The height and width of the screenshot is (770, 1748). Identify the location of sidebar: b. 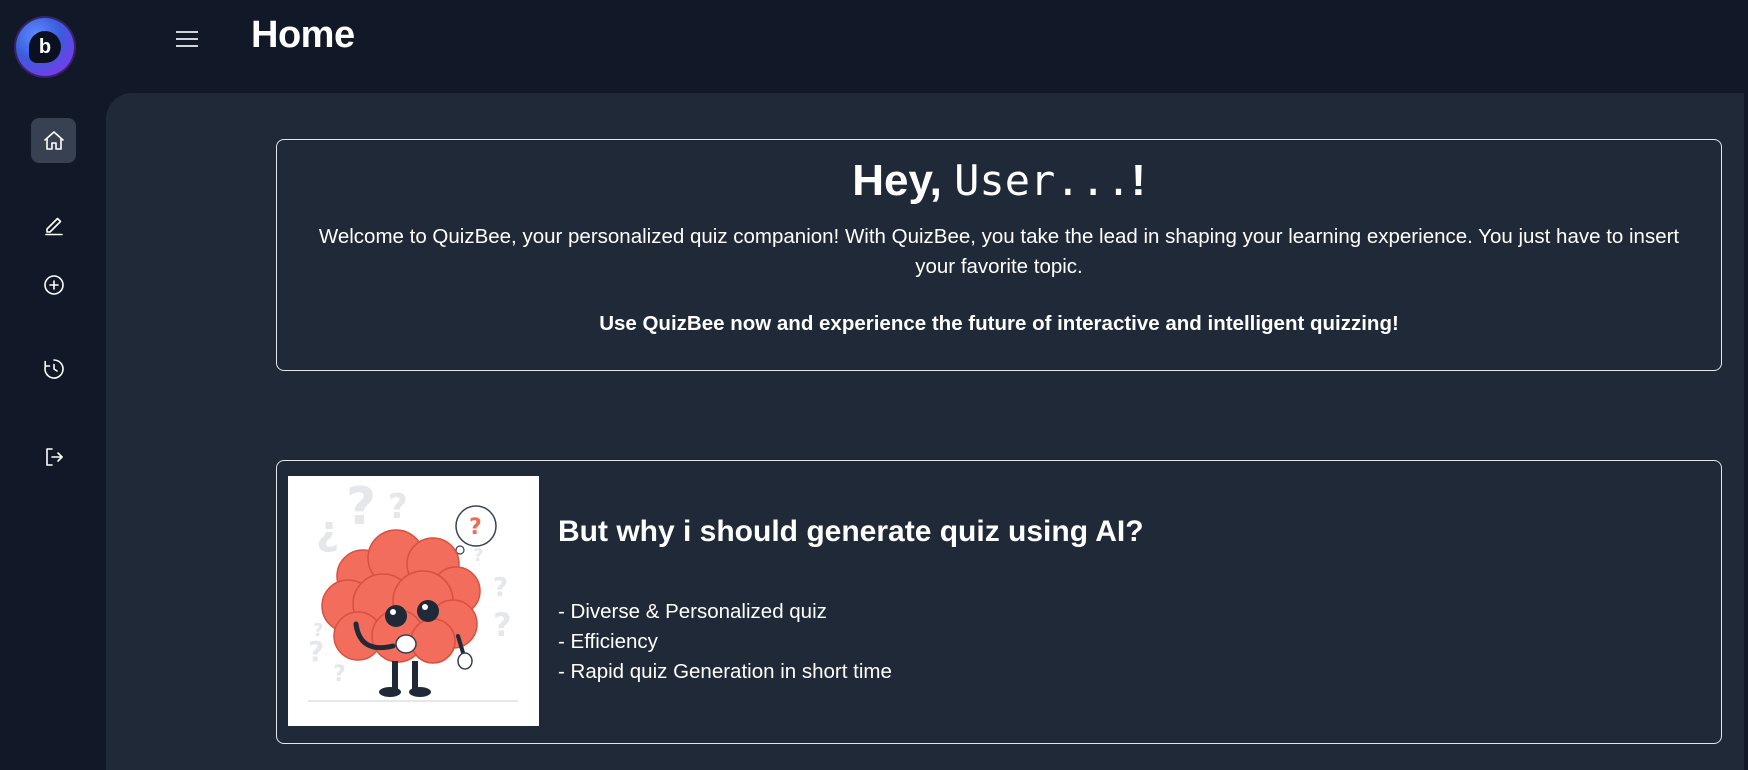
(53, 385).